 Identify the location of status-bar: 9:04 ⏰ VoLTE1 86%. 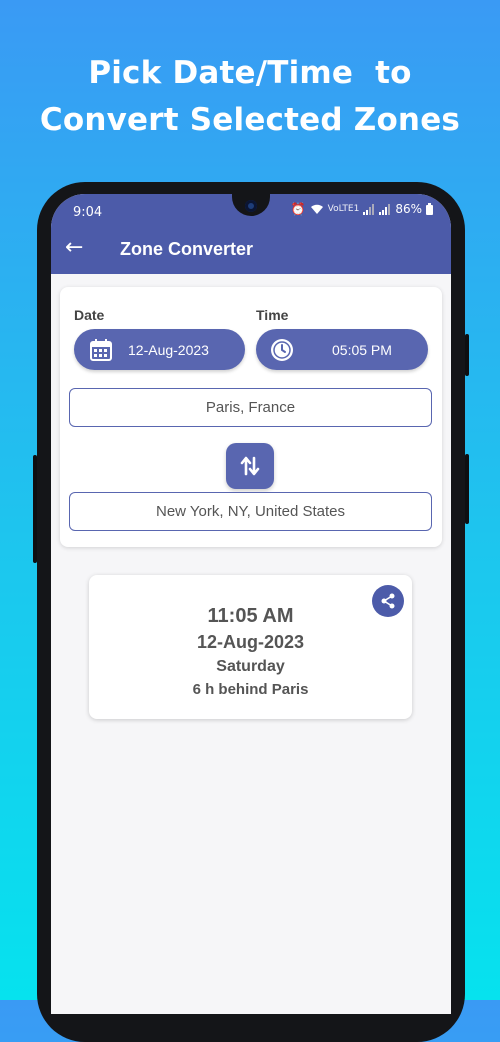
(251, 210).